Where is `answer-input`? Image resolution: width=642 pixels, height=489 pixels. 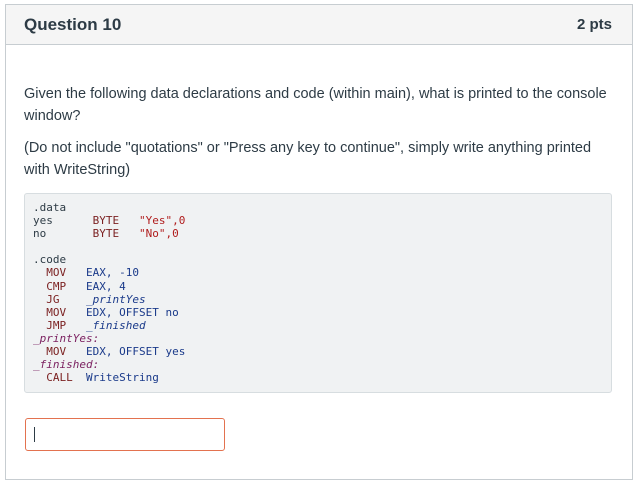 answer-input is located at coordinates (125, 434).